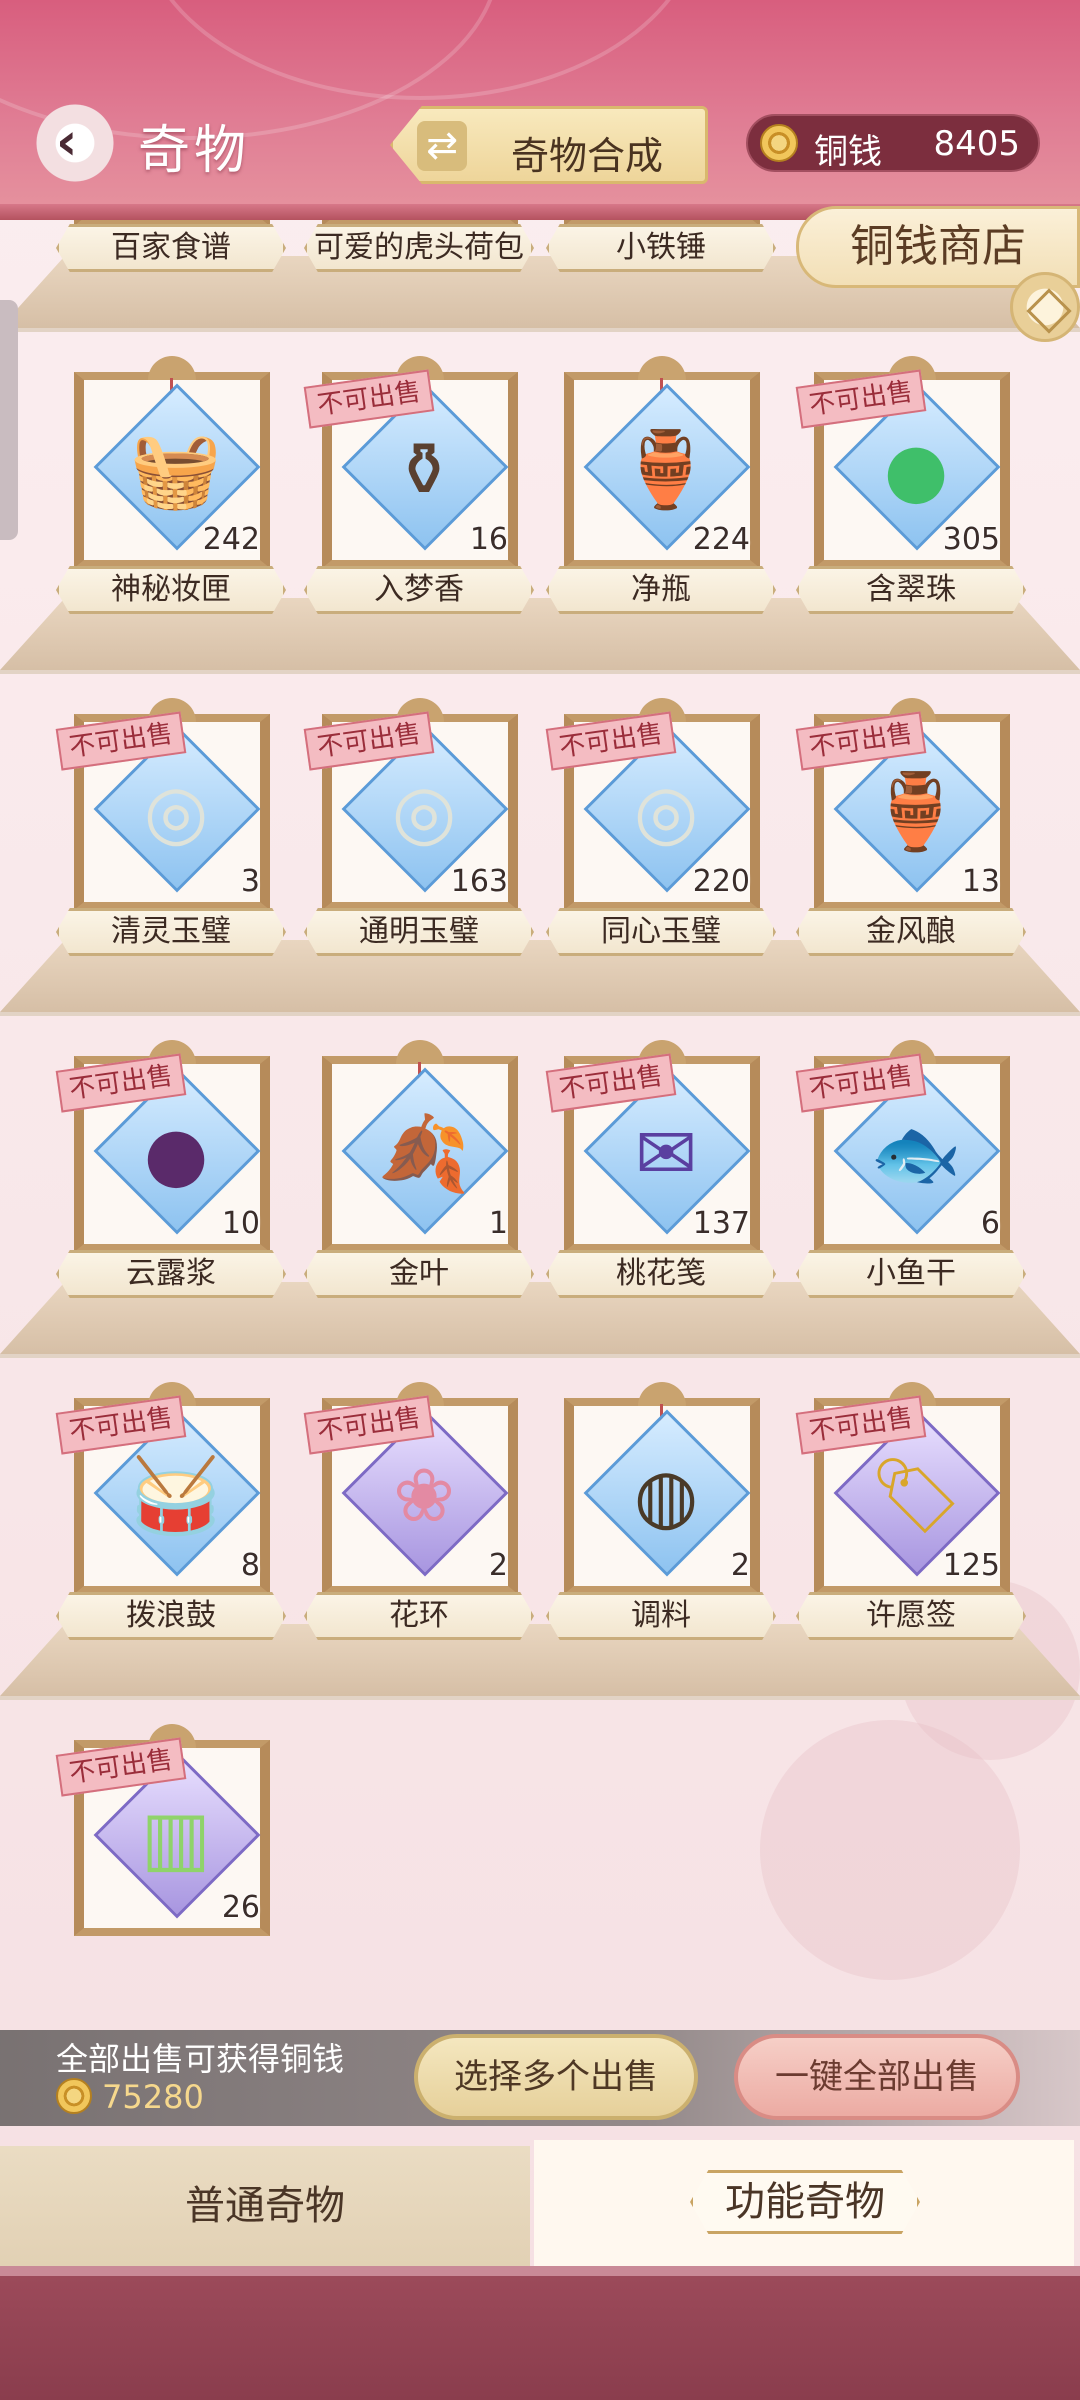 The height and width of the screenshot is (2400, 1080). I want to click on swap-arrows-icon: ⇄, so click(442, 146).